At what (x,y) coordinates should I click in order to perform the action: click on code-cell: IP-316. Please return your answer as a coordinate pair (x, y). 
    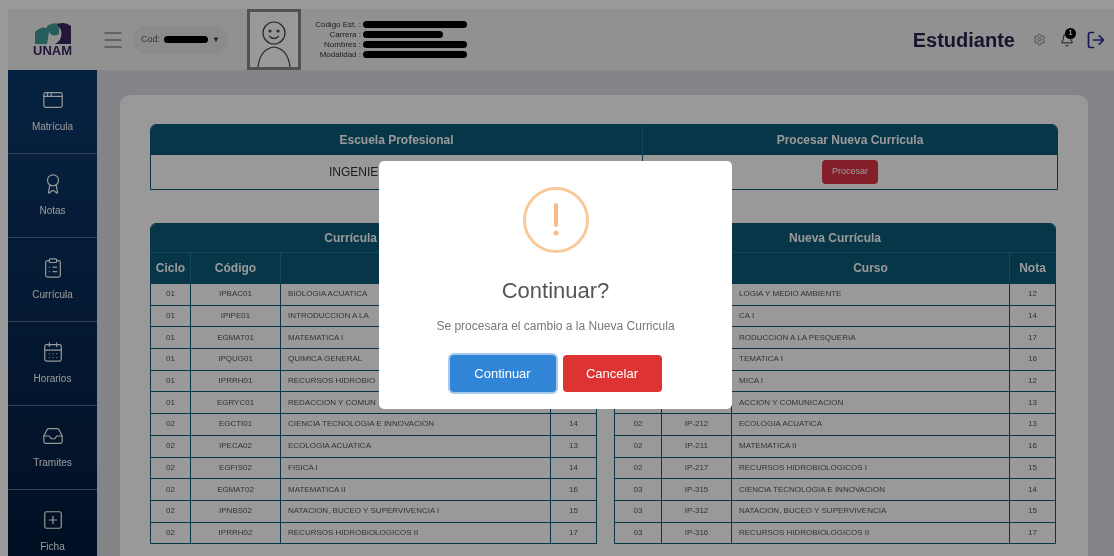
    Looking at the image, I should click on (696, 532).